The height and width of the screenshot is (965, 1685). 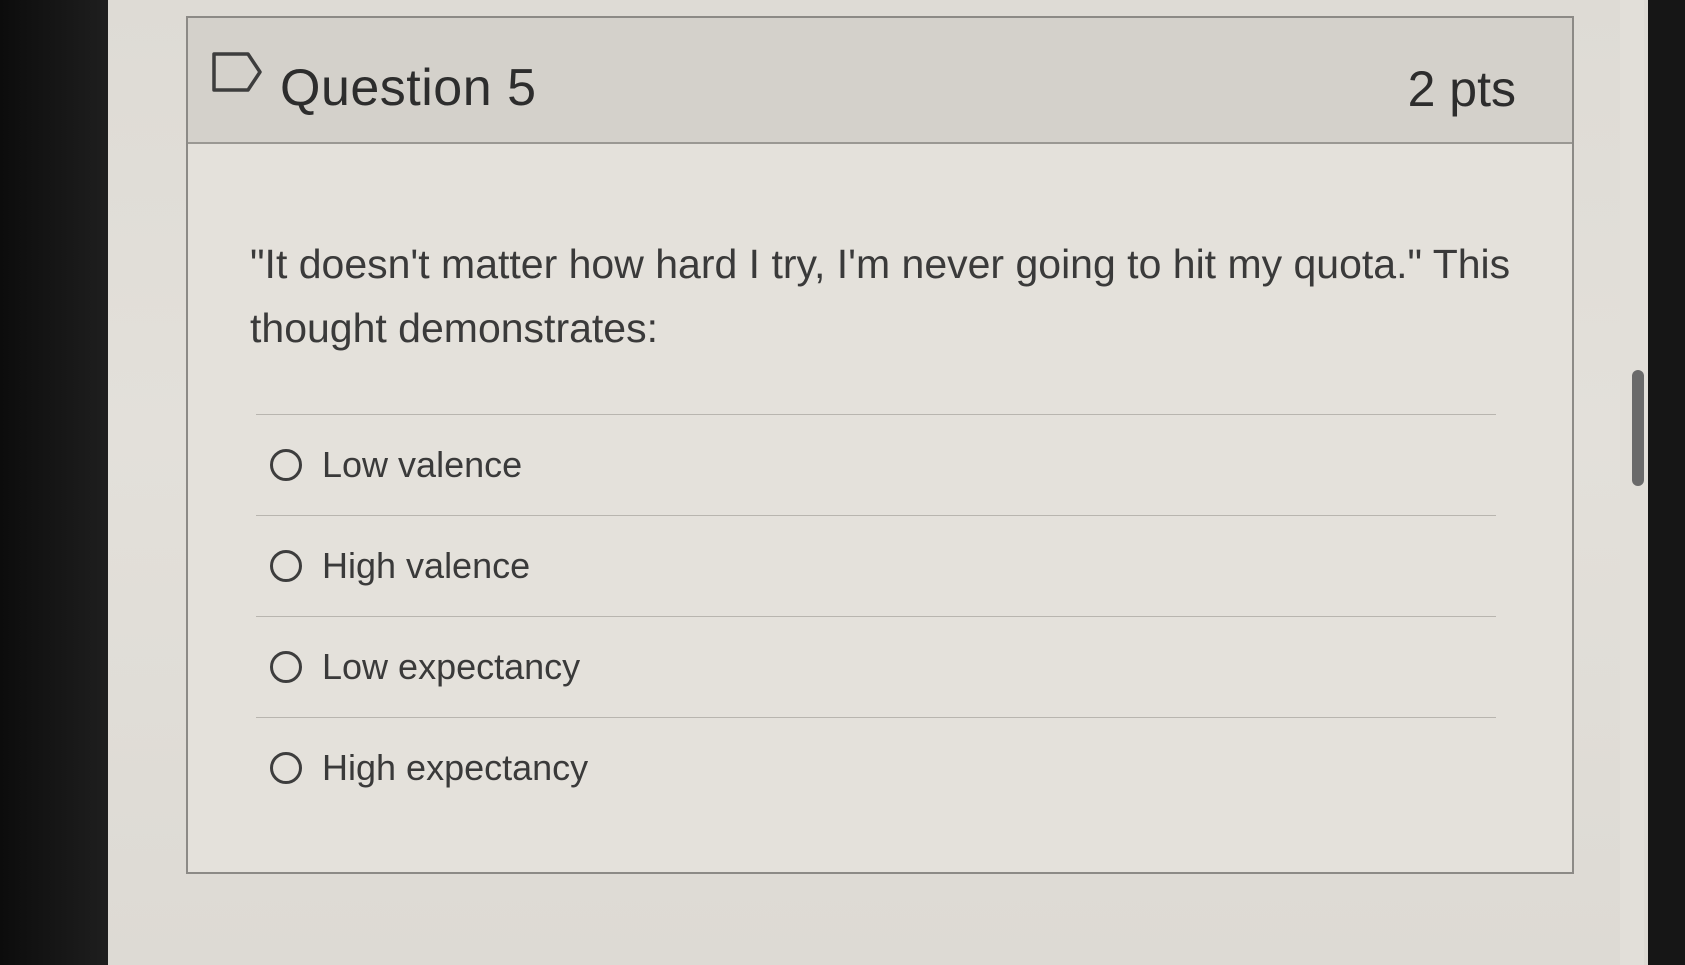 I want to click on question-points: 2 pts, so click(x=1461, y=89).